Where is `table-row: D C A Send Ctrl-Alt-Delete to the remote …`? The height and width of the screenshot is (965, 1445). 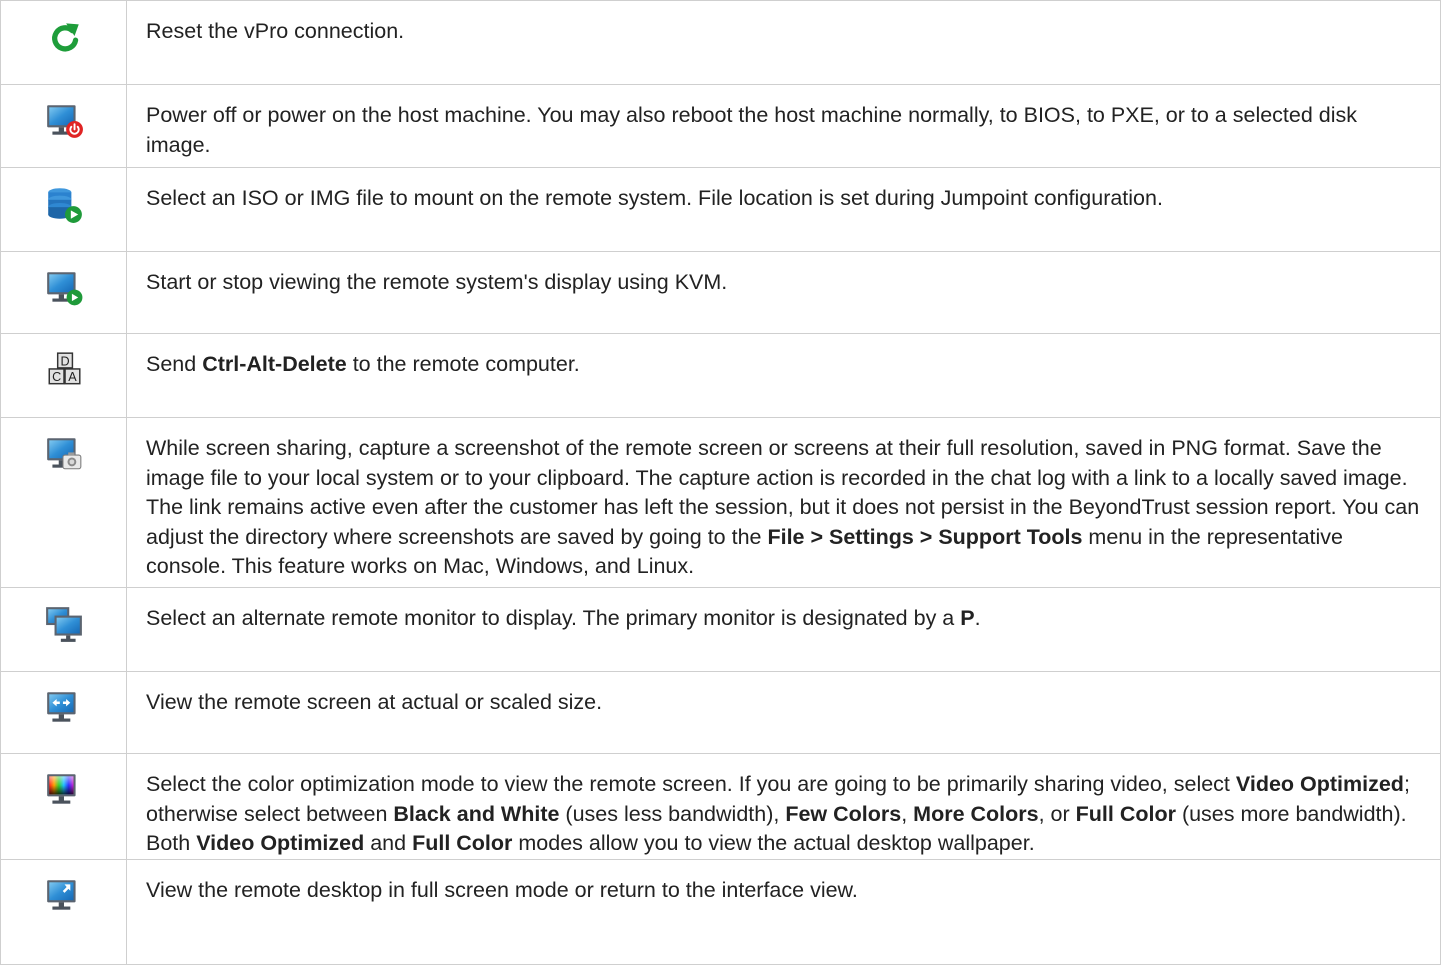
table-row: D C A Send Ctrl-Alt-Delete to the remote … is located at coordinates (720, 375).